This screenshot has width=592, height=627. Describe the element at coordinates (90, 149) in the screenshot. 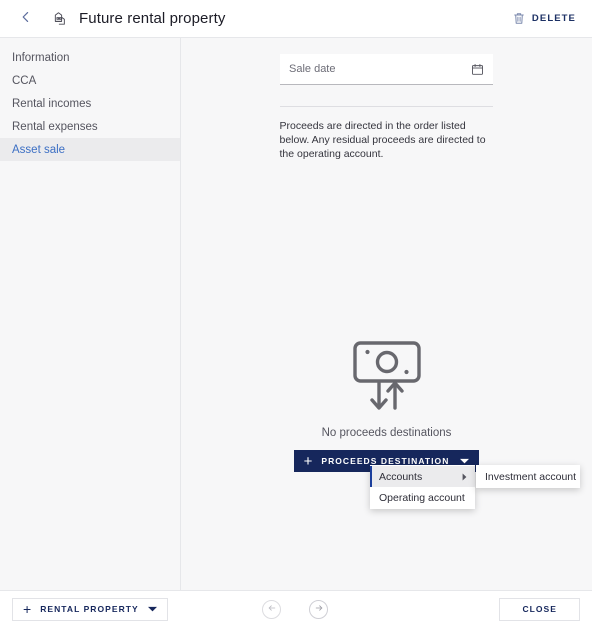

I see `sidebar-item-asset-sale: Asset sale` at that location.